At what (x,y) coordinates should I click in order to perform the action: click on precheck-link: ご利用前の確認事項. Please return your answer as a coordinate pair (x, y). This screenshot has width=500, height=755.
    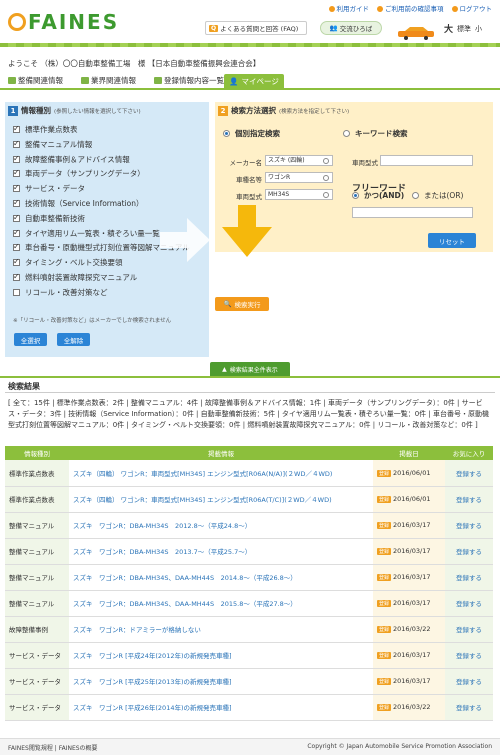
    Looking at the image, I should click on (410, 8).